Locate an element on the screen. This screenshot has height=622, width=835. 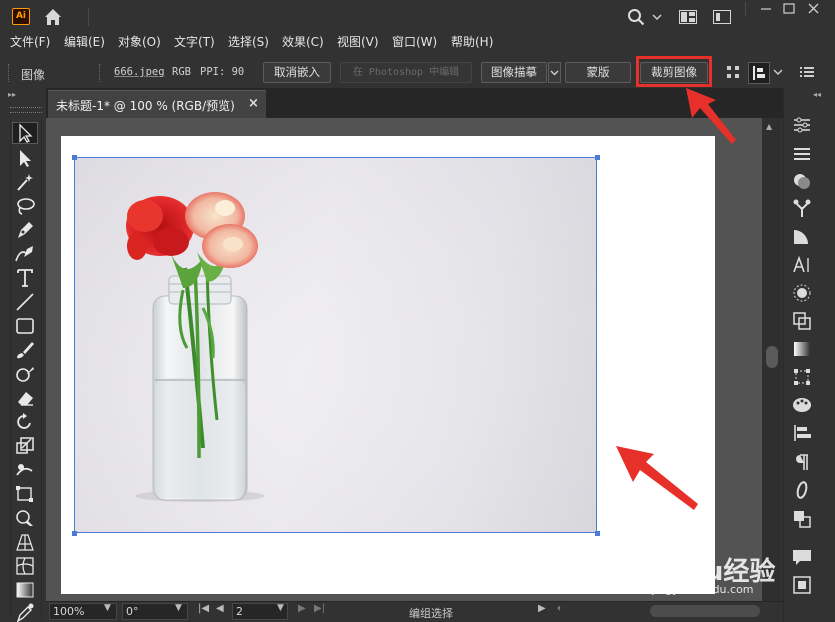
color-guide-panel-icon is located at coordinates (802, 237).